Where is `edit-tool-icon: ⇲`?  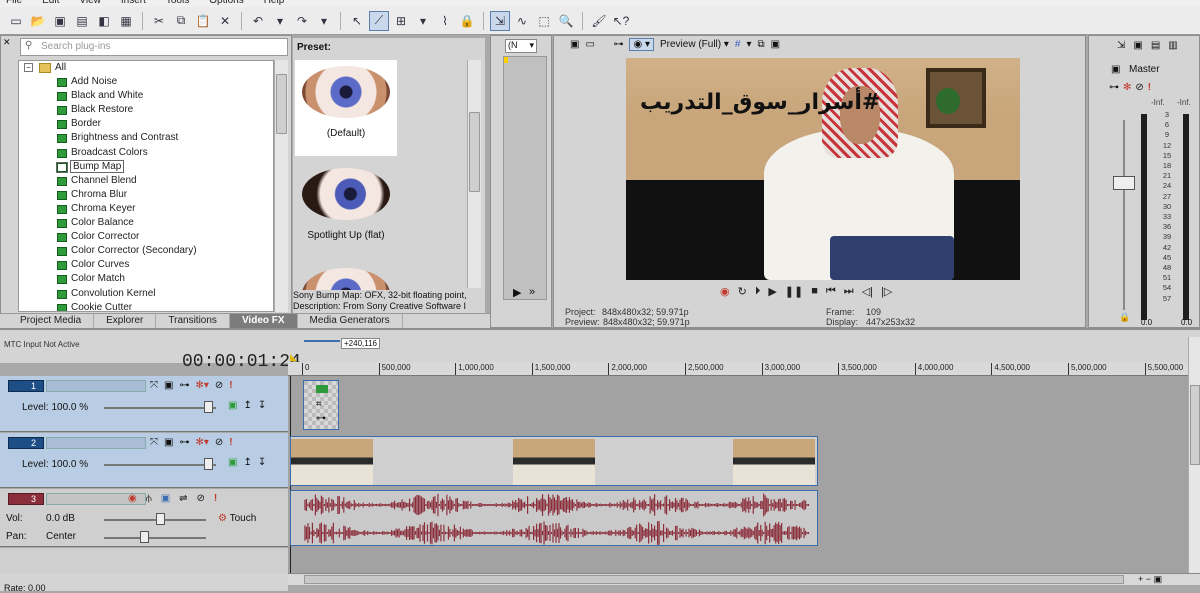 edit-tool-icon: ⇲ is located at coordinates (500, 20).